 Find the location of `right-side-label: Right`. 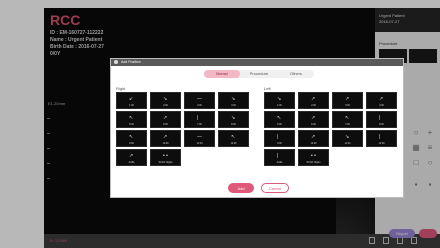

right-side-label: Right is located at coordinates (121, 88).